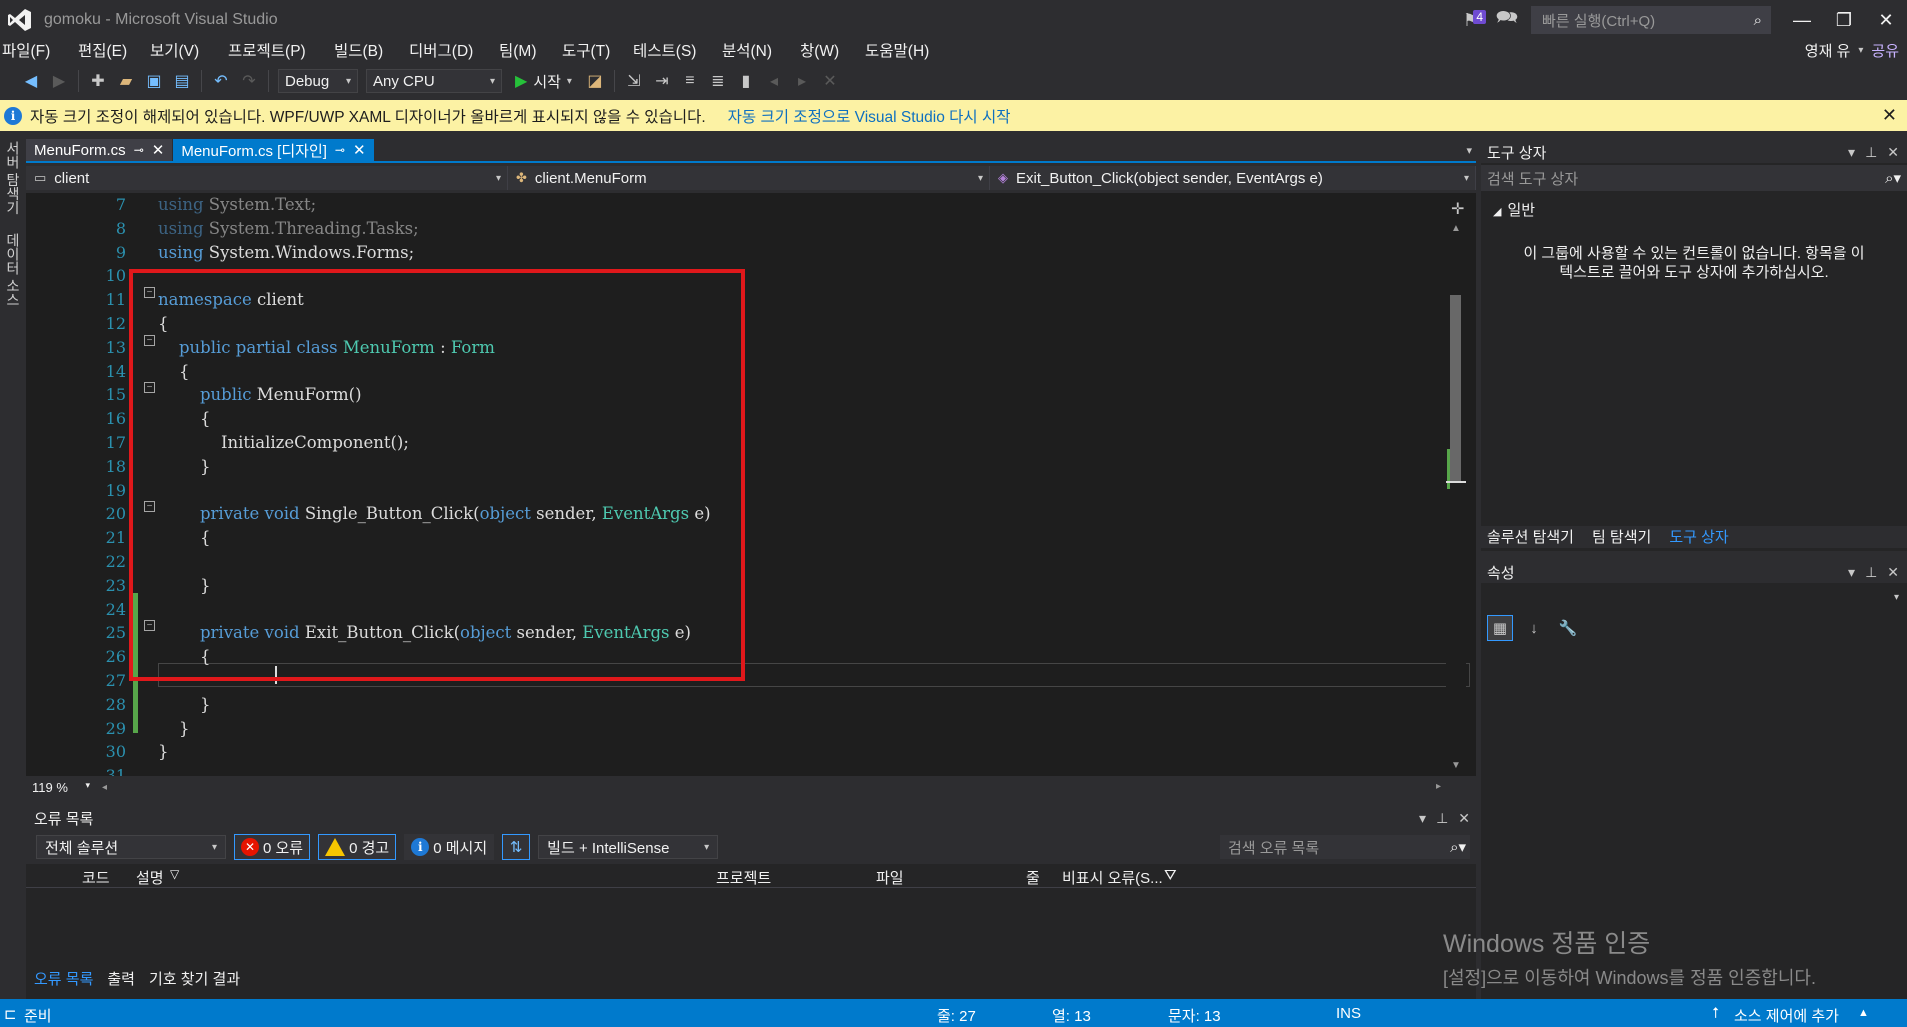 This screenshot has height=1027, width=1907. I want to click on user-account: 영재 유, so click(1828, 50).